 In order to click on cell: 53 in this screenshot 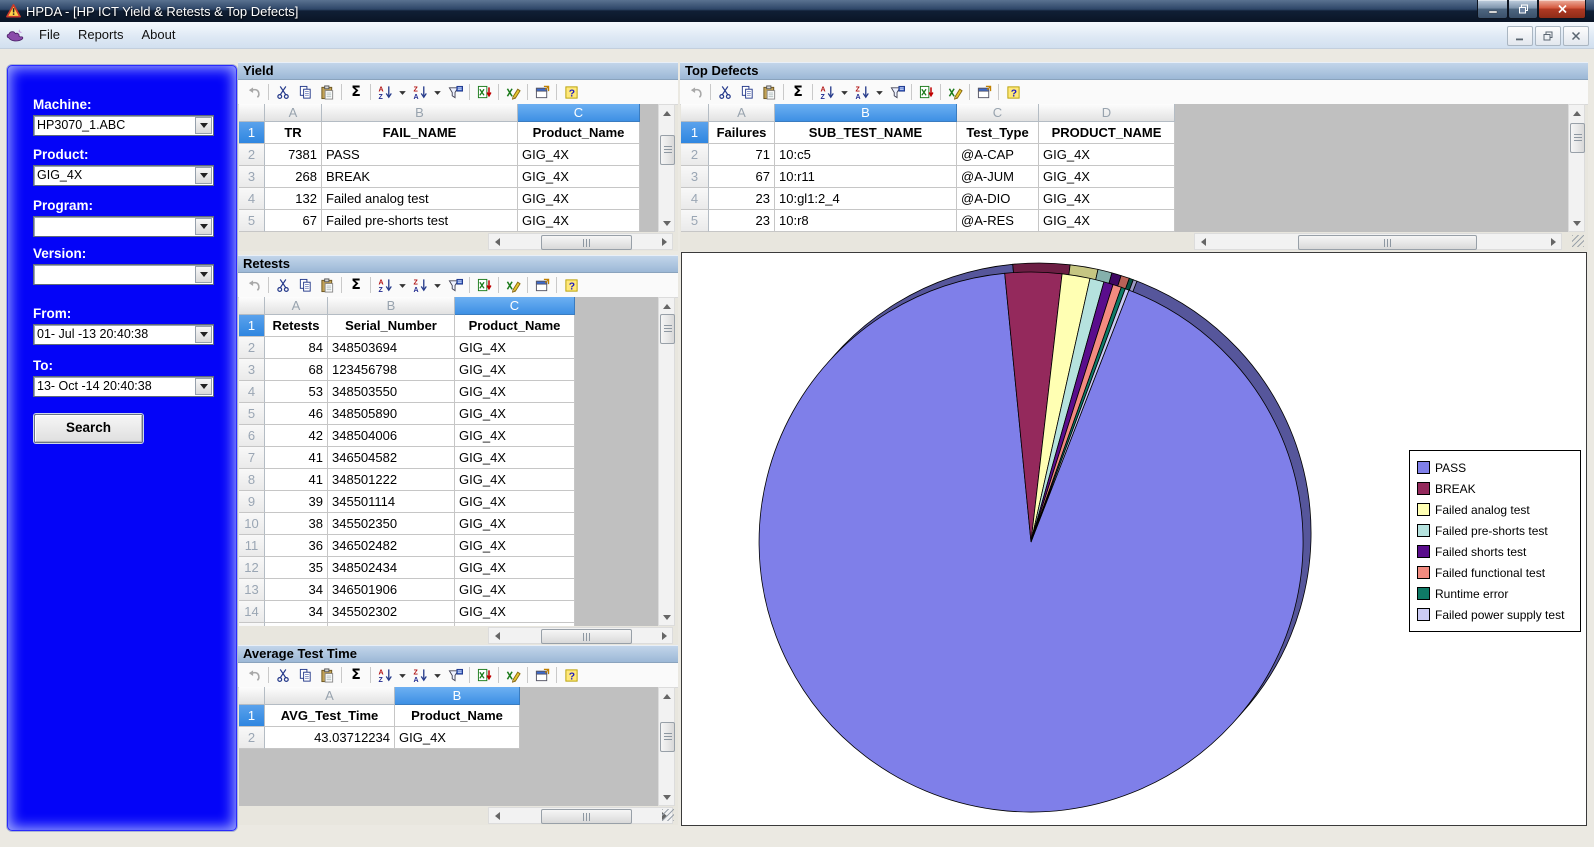, I will do `click(296, 392)`.